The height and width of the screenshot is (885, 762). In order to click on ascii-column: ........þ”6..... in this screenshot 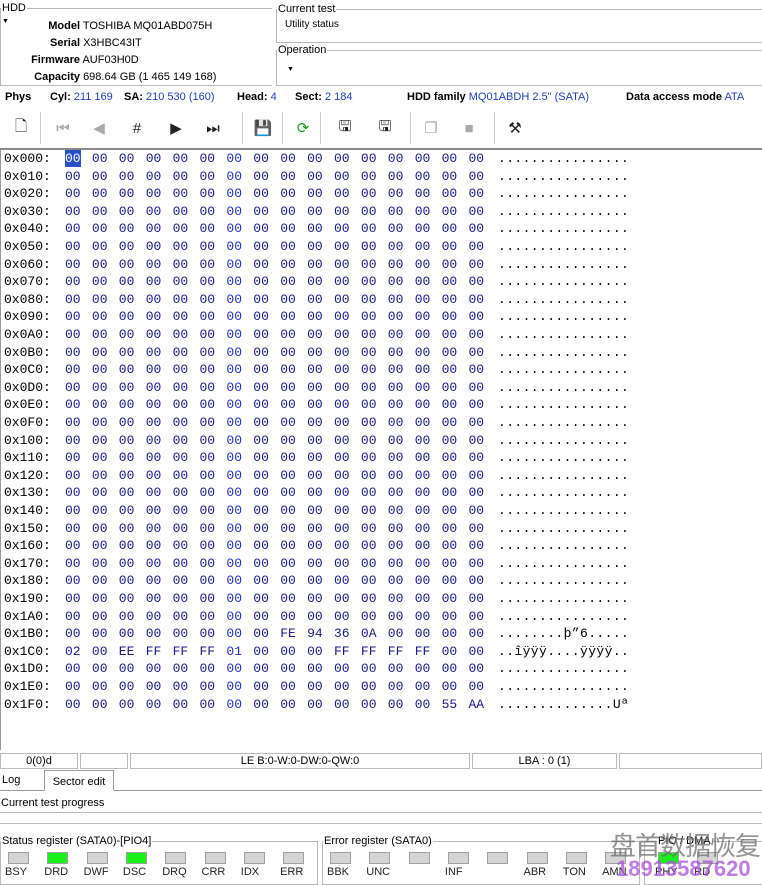, I will do `click(563, 633)`.